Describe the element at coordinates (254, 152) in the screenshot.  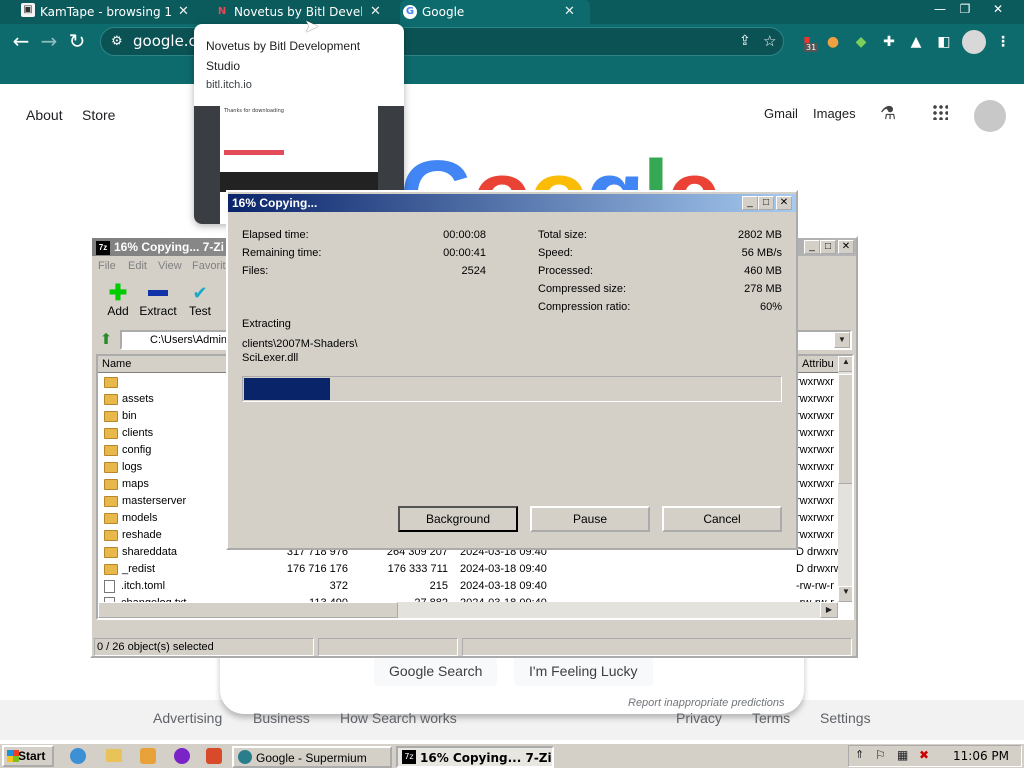
I see `preview-button` at that location.